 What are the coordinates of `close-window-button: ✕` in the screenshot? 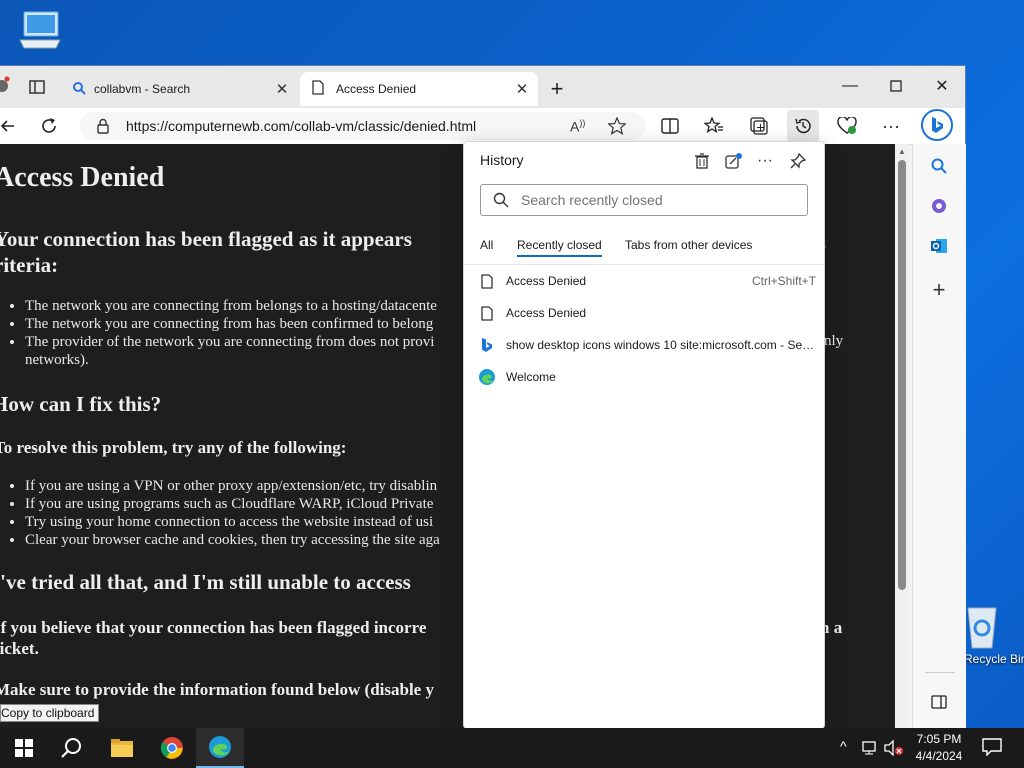 It's located at (942, 86).